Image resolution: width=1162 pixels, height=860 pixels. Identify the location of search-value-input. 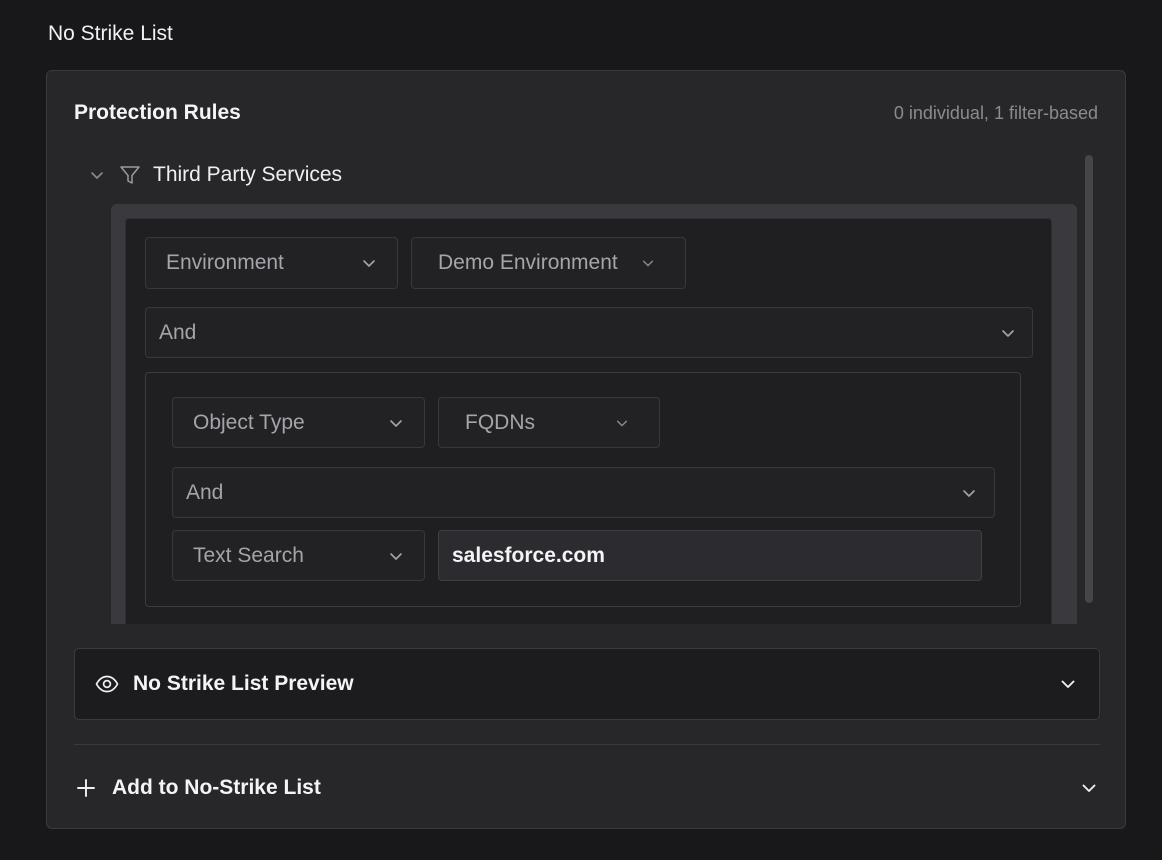
(710, 555).